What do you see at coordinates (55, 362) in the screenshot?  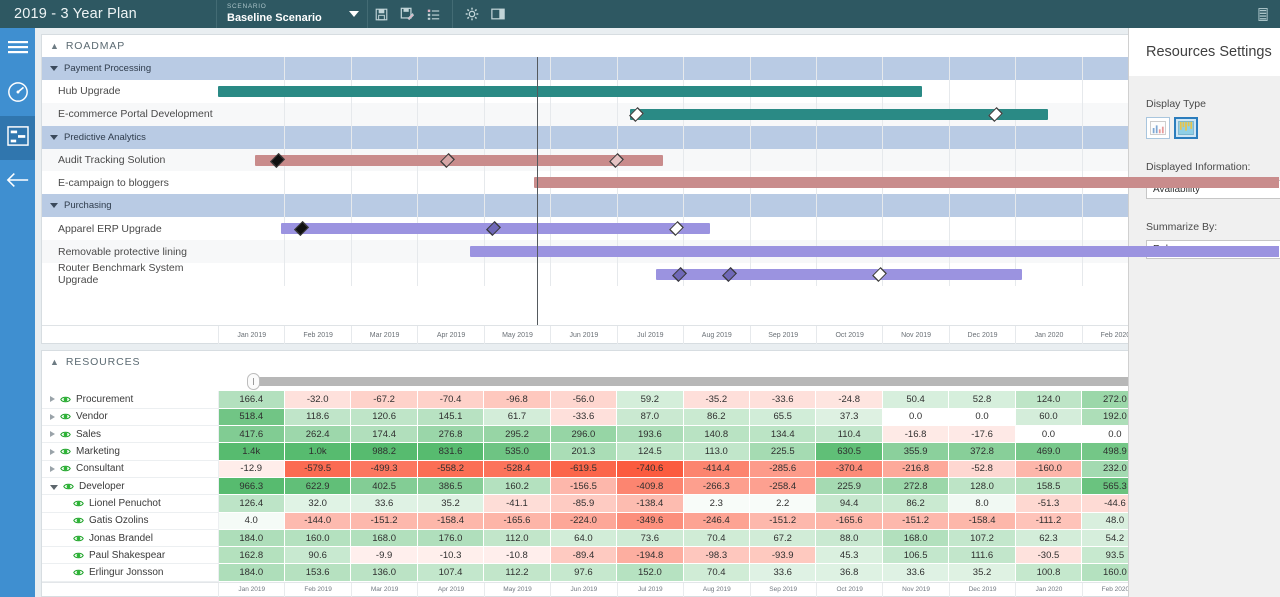 I see `chevron-up-icon: ▲` at bounding box center [55, 362].